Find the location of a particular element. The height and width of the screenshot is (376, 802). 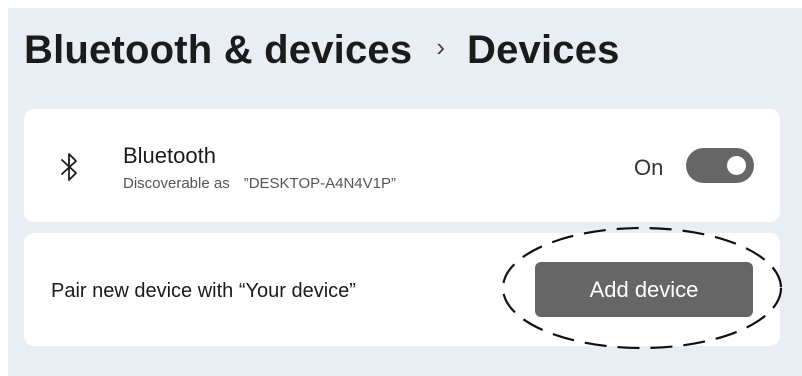

chevron-right-icon: › is located at coordinates (440, 46).